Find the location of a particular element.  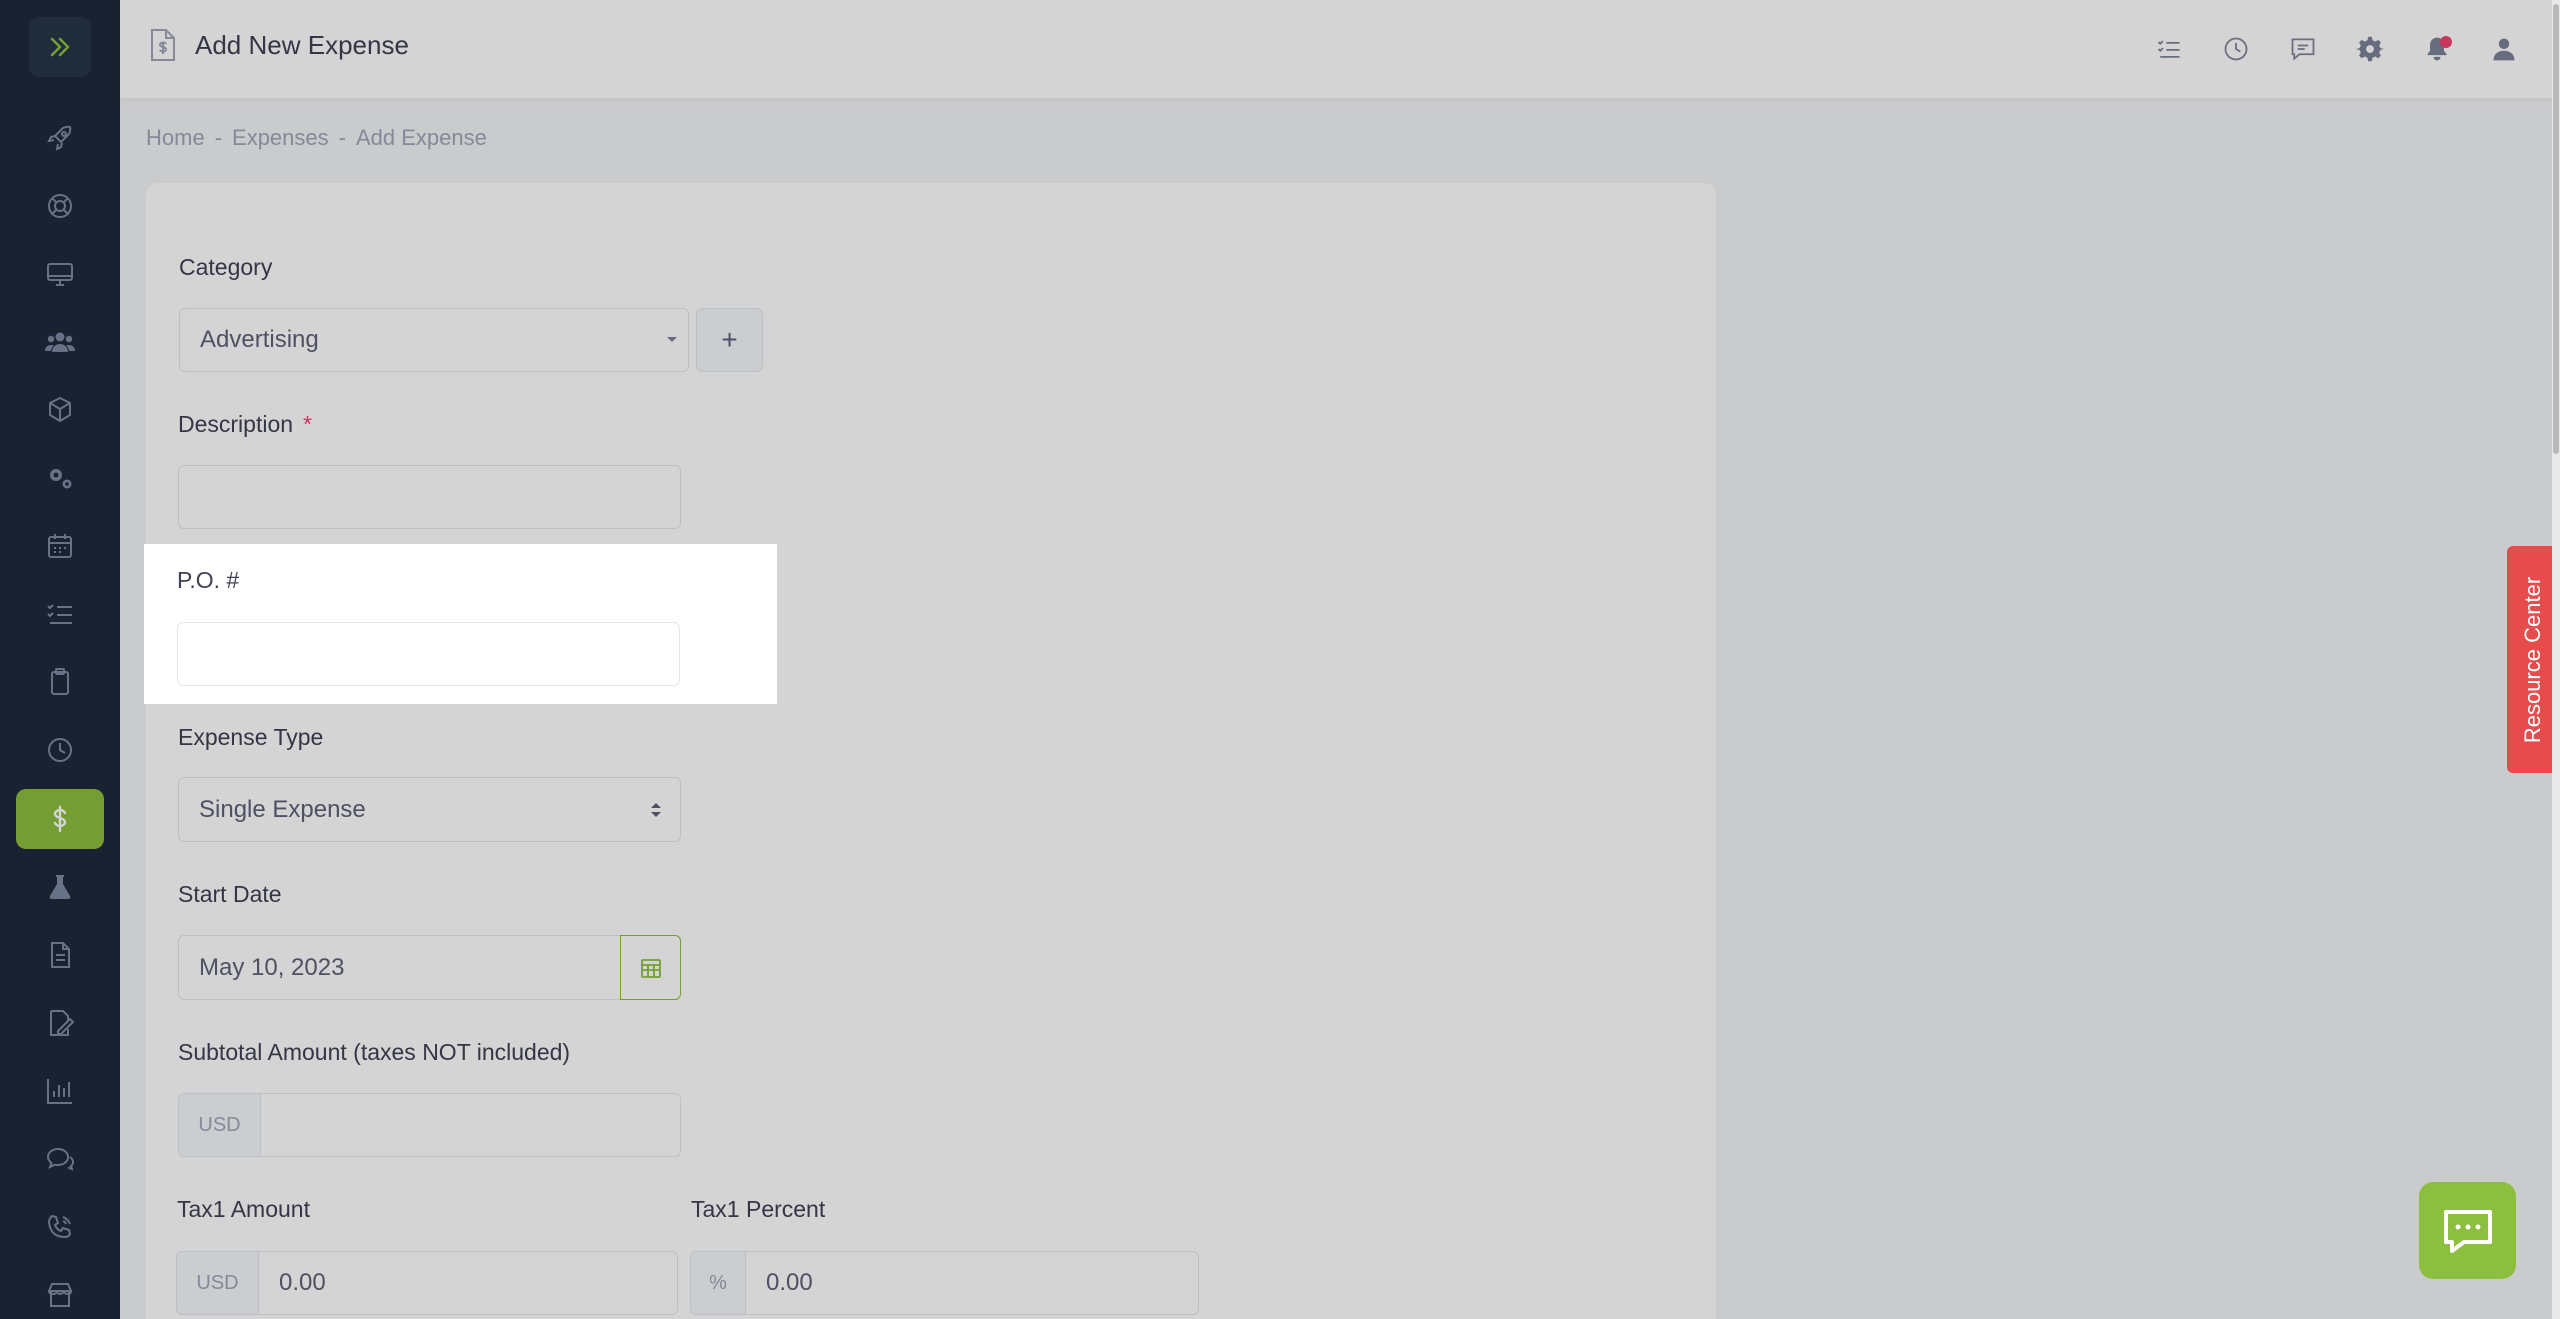

sidebar-item-messages is located at coordinates (60, 1159).